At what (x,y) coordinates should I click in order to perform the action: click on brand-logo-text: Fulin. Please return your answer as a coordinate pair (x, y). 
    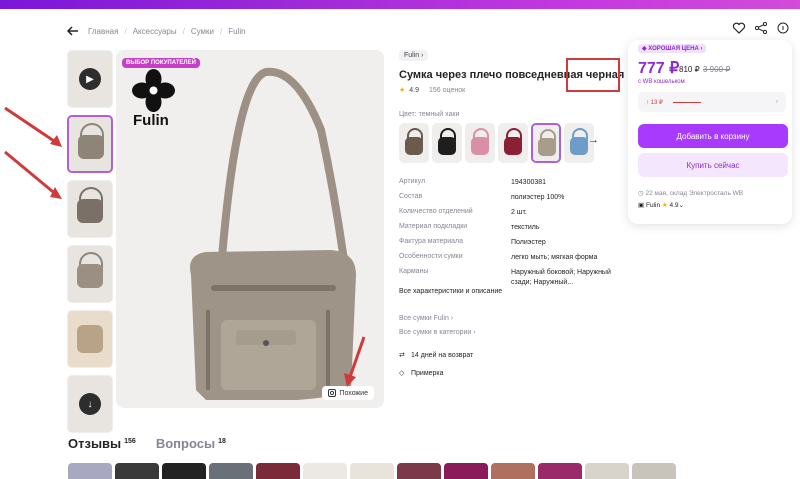
    Looking at the image, I should click on (151, 120).